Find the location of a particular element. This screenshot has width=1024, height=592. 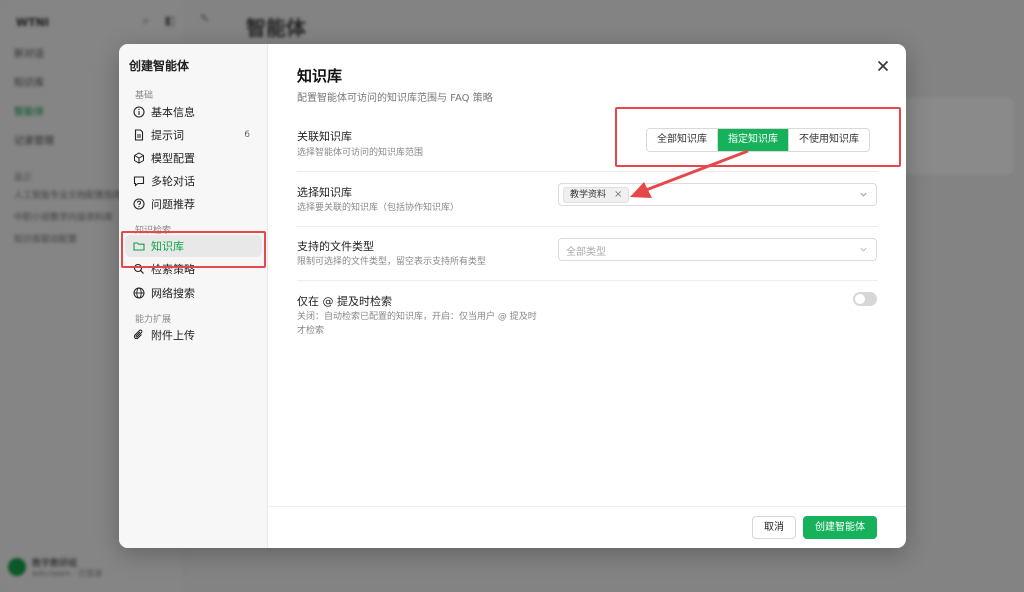

sidebar-item-basic-info: 基本信息 is located at coordinates (193, 112).